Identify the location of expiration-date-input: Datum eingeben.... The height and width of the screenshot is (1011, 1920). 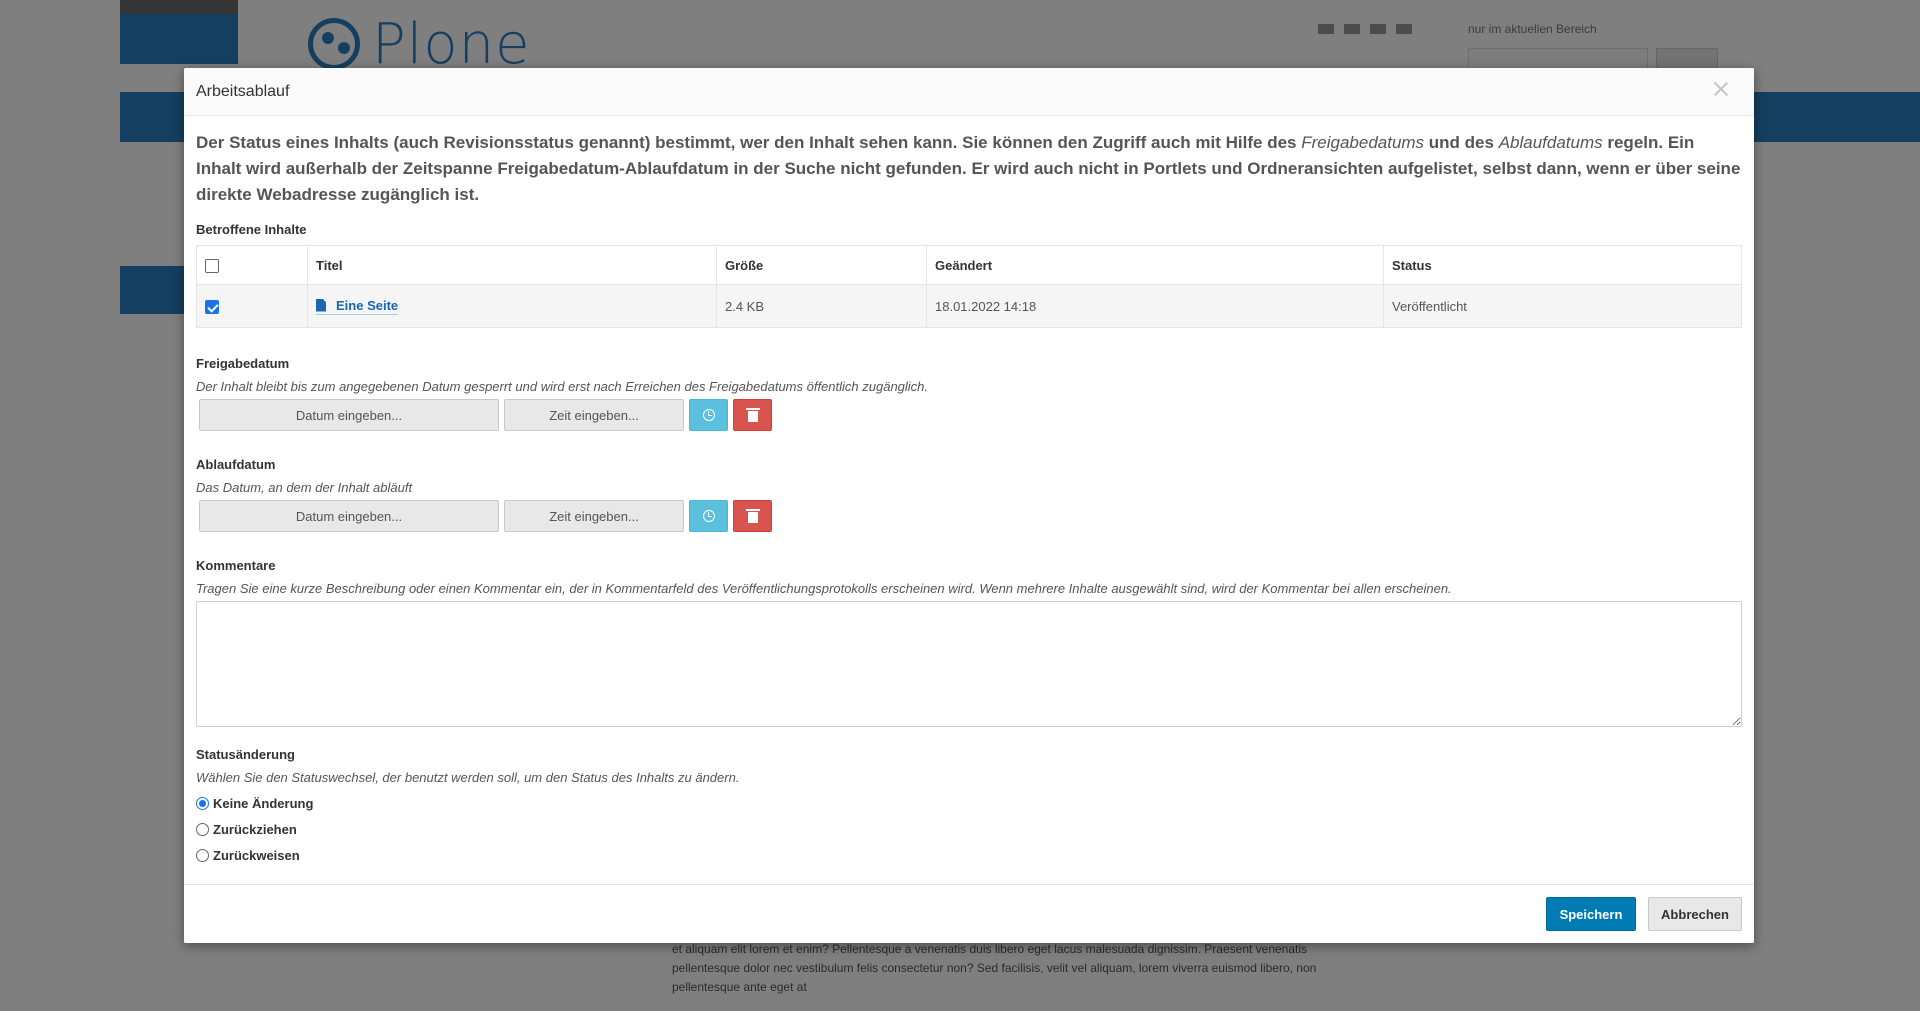
(349, 516).